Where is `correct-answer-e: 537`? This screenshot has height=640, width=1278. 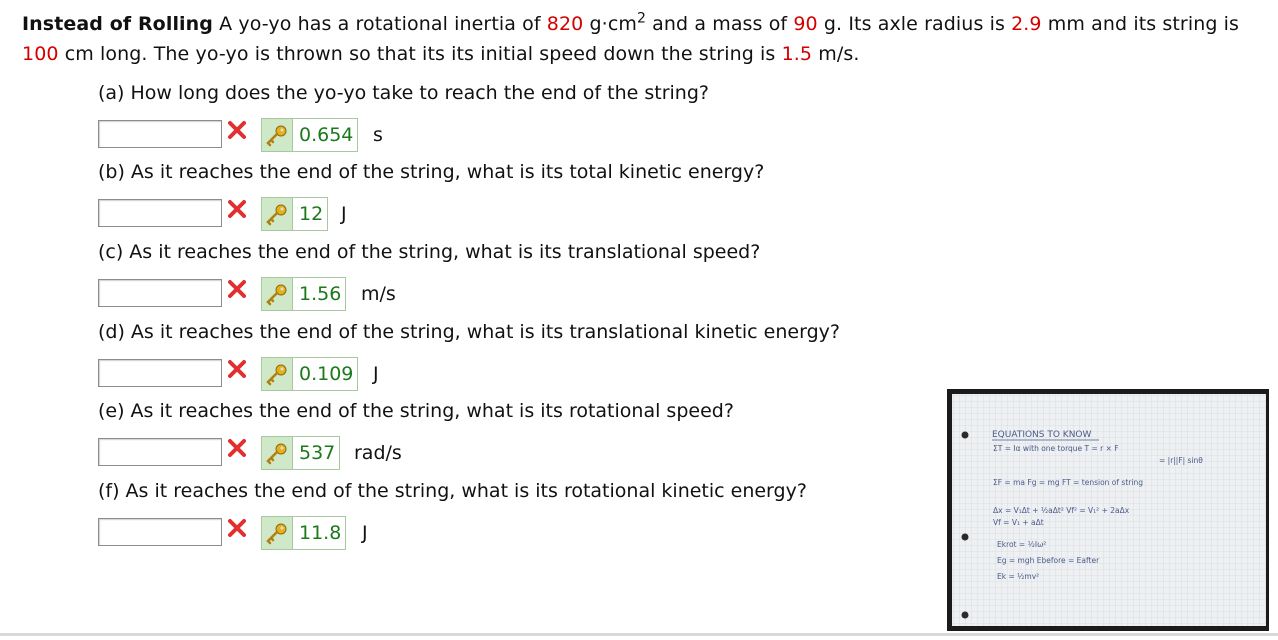 correct-answer-e: 537 is located at coordinates (317, 453).